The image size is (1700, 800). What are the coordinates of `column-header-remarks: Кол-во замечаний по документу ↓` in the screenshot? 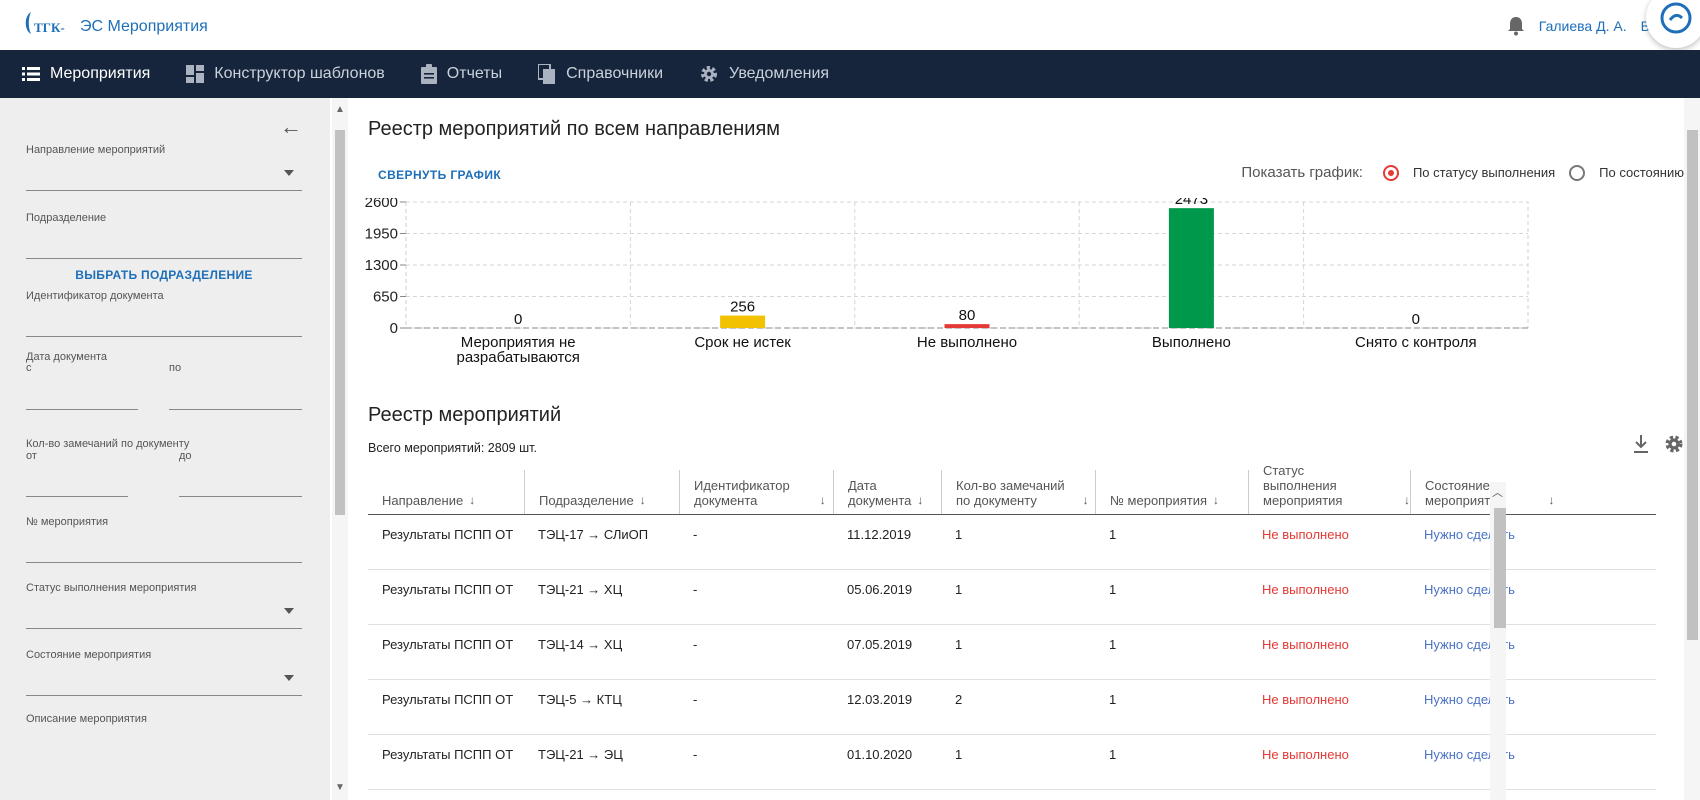 It's located at (1018, 492).